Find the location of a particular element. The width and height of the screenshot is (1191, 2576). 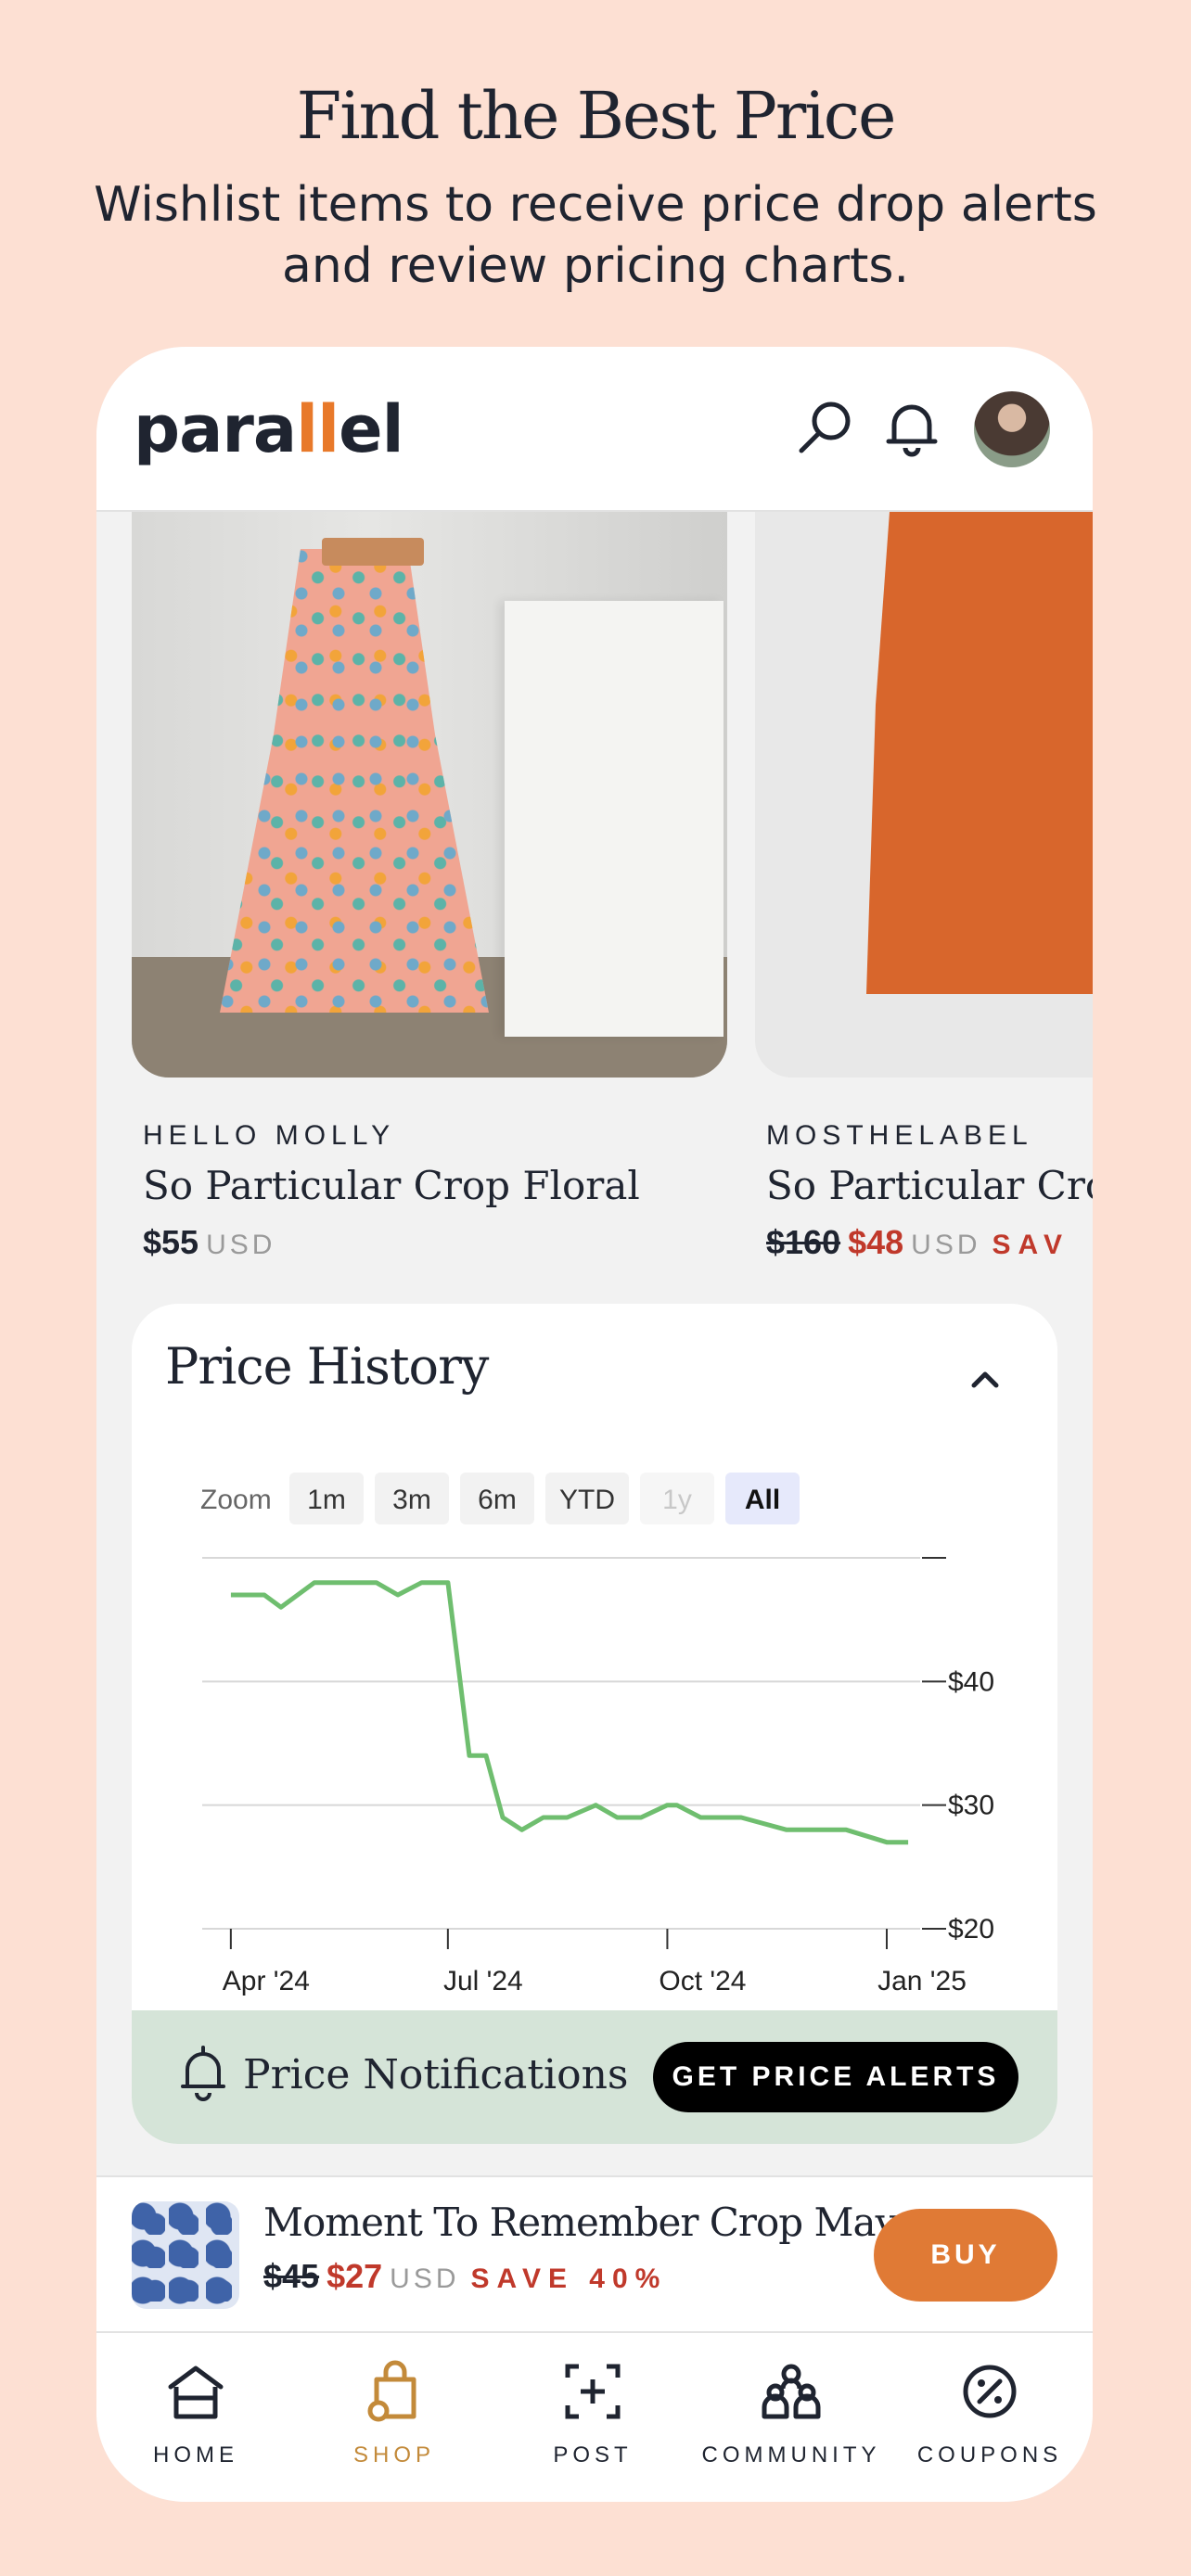

top-bar: parallel is located at coordinates (594, 430).